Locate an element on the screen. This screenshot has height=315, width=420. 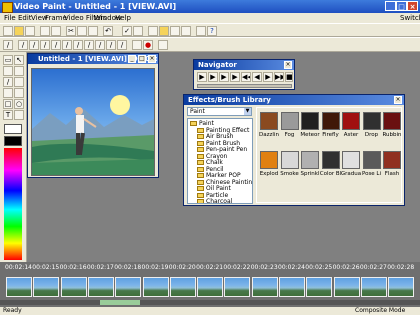
background-color-swatch is located at coordinates (13, 129).